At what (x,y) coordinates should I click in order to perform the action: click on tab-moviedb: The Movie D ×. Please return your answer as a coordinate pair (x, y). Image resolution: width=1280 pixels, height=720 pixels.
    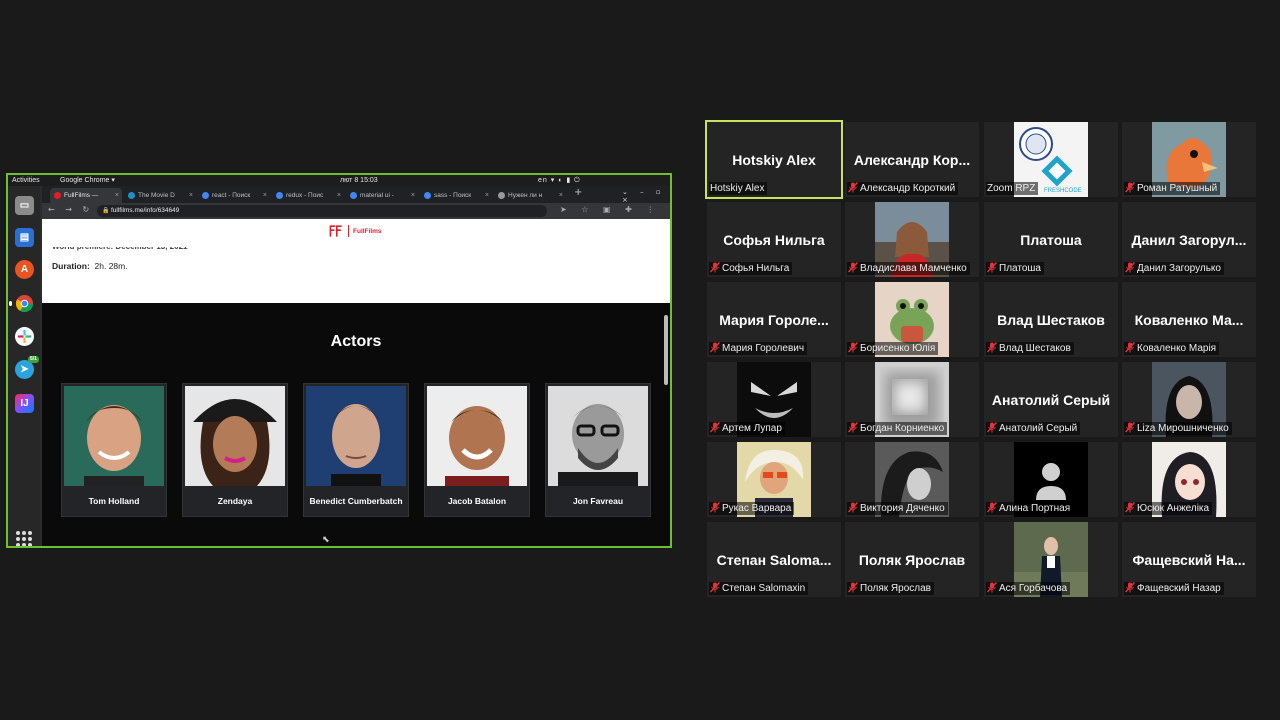
    Looking at the image, I should click on (160, 195).